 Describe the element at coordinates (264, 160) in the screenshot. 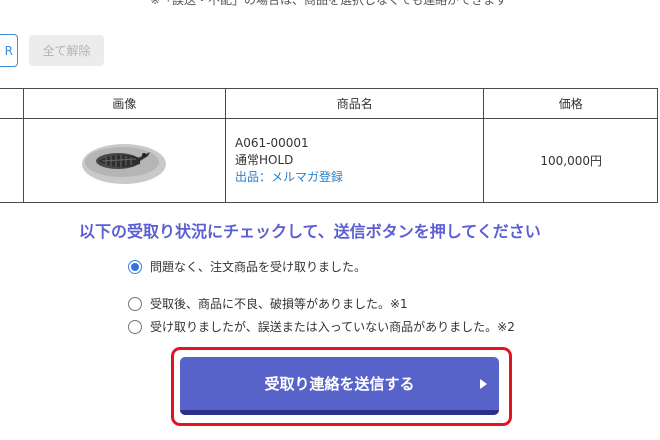

I see `product-status: 通常HOLD` at that location.